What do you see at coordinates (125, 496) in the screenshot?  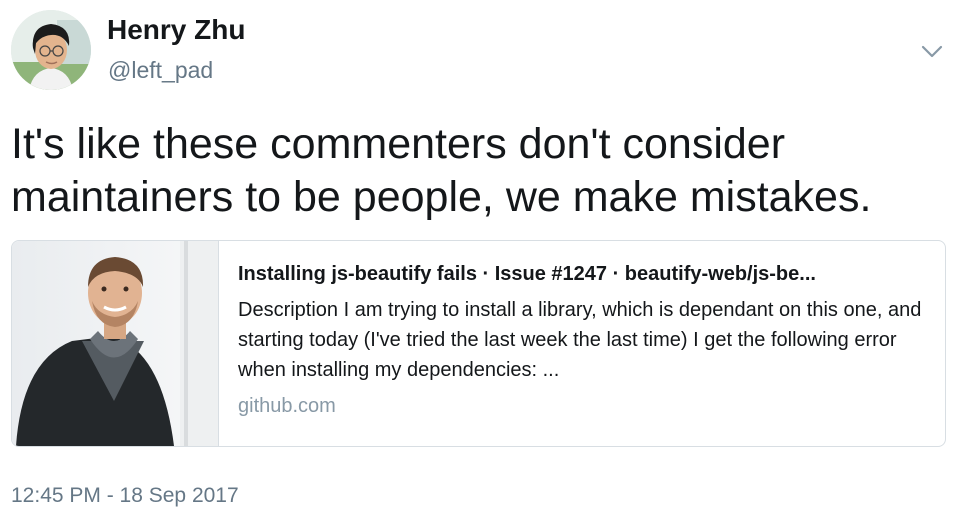 I see `tweet-timestamp: 12:45 PM - 18 Sep 2017` at bounding box center [125, 496].